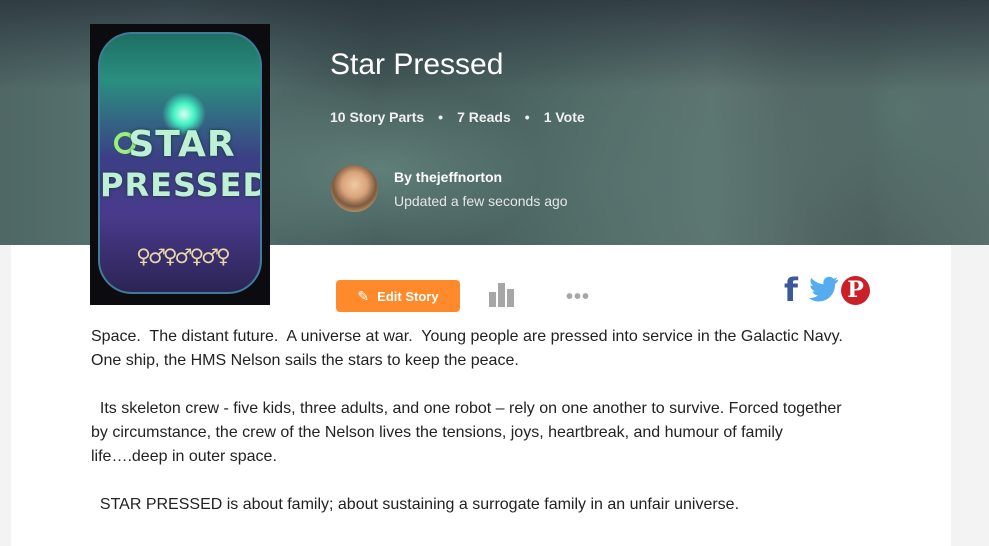 The image size is (989, 546). Describe the element at coordinates (354, 188) in the screenshot. I see `author-avatar` at that location.